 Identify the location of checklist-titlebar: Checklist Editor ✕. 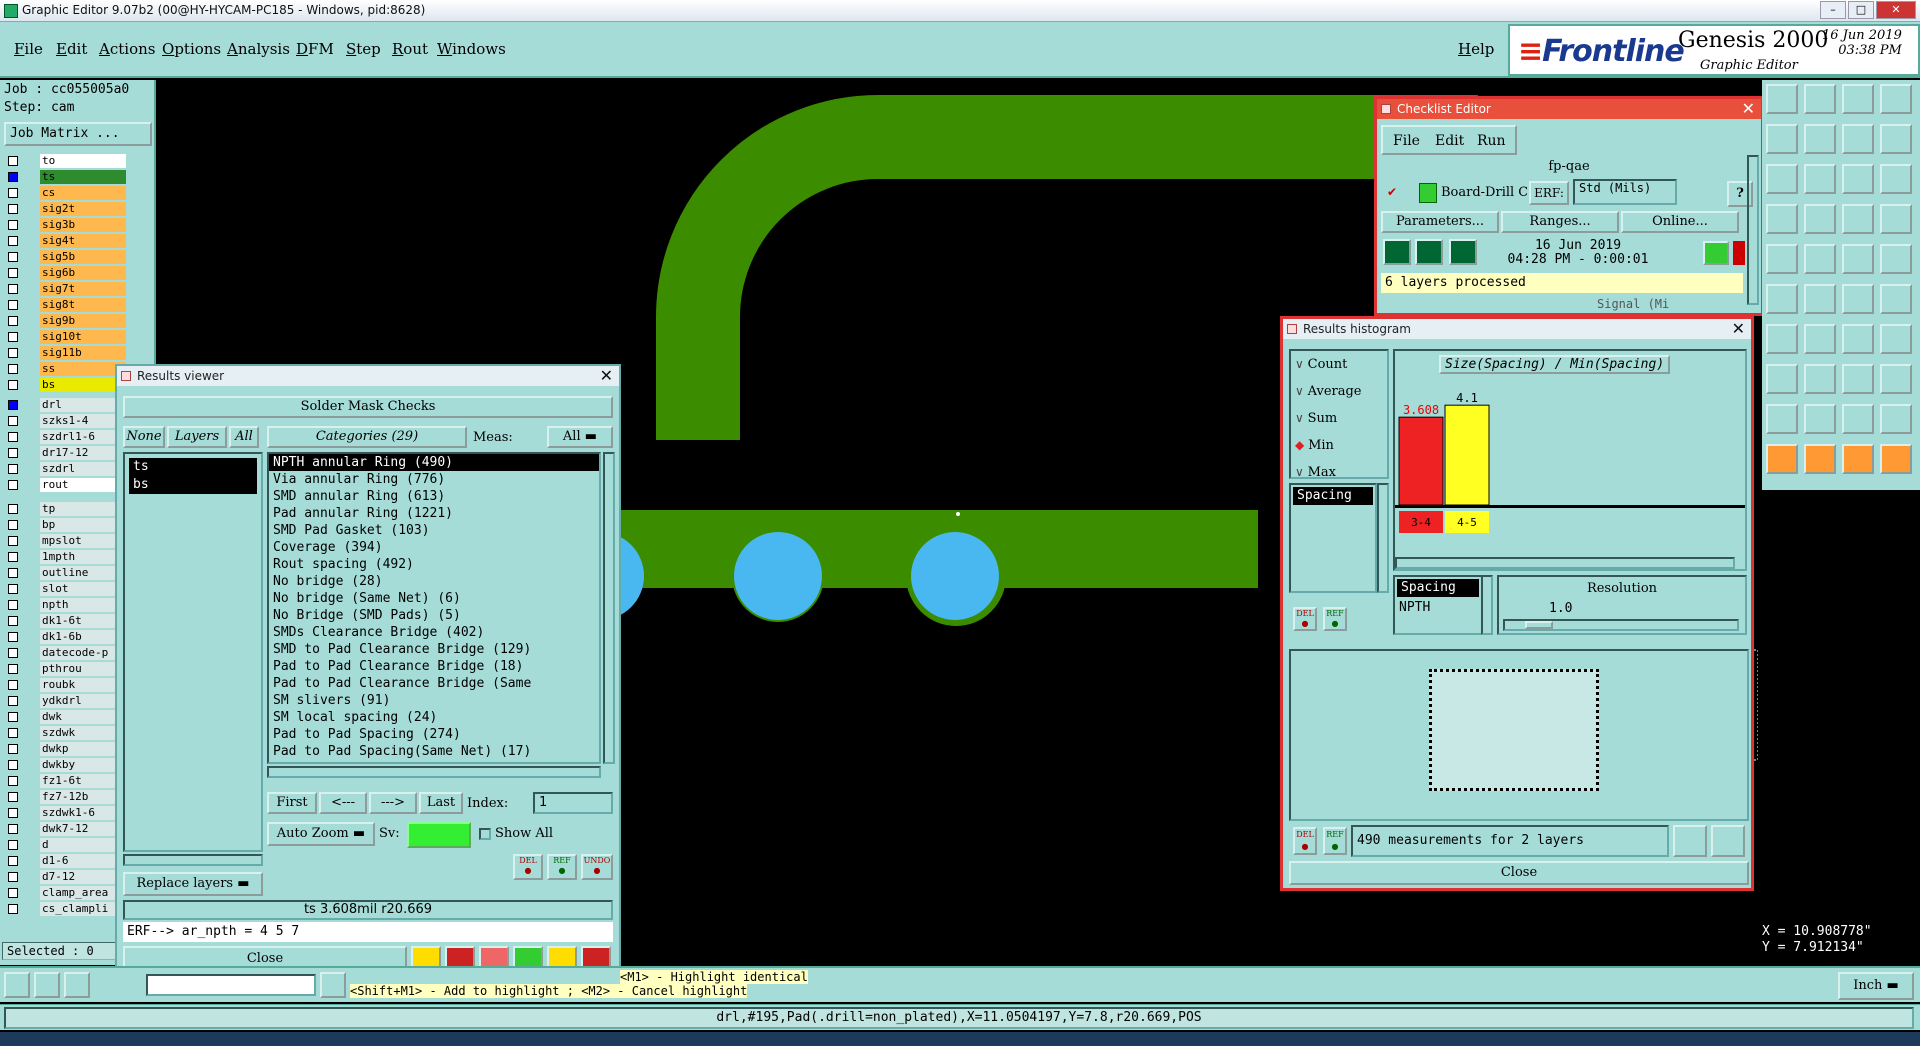
(1569, 109).